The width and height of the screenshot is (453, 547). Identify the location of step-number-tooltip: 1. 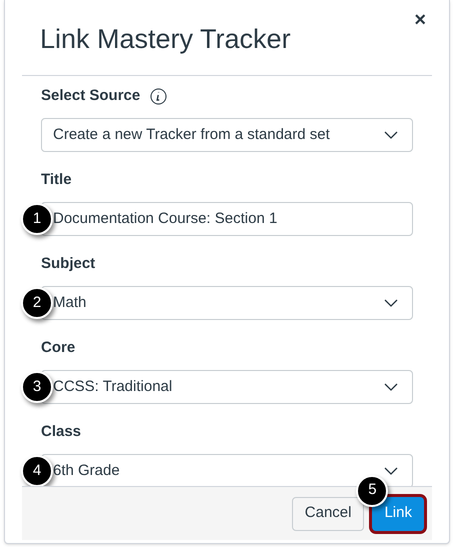
(37, 219).